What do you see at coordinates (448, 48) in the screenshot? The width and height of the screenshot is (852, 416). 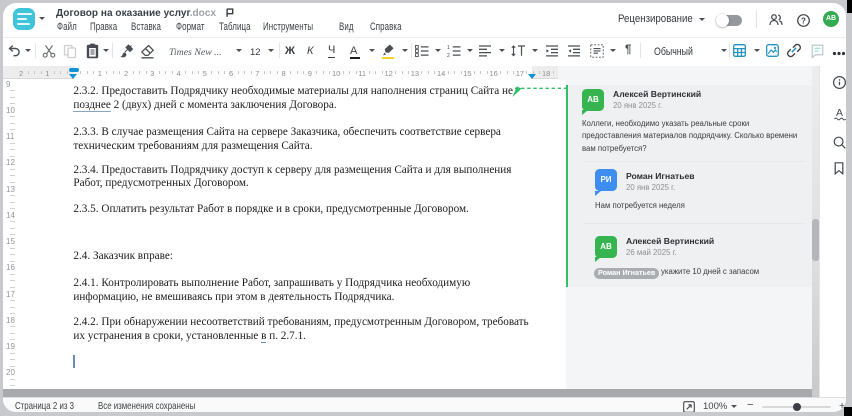 I see `svg-text: 1` at bounding box center [448, 48].